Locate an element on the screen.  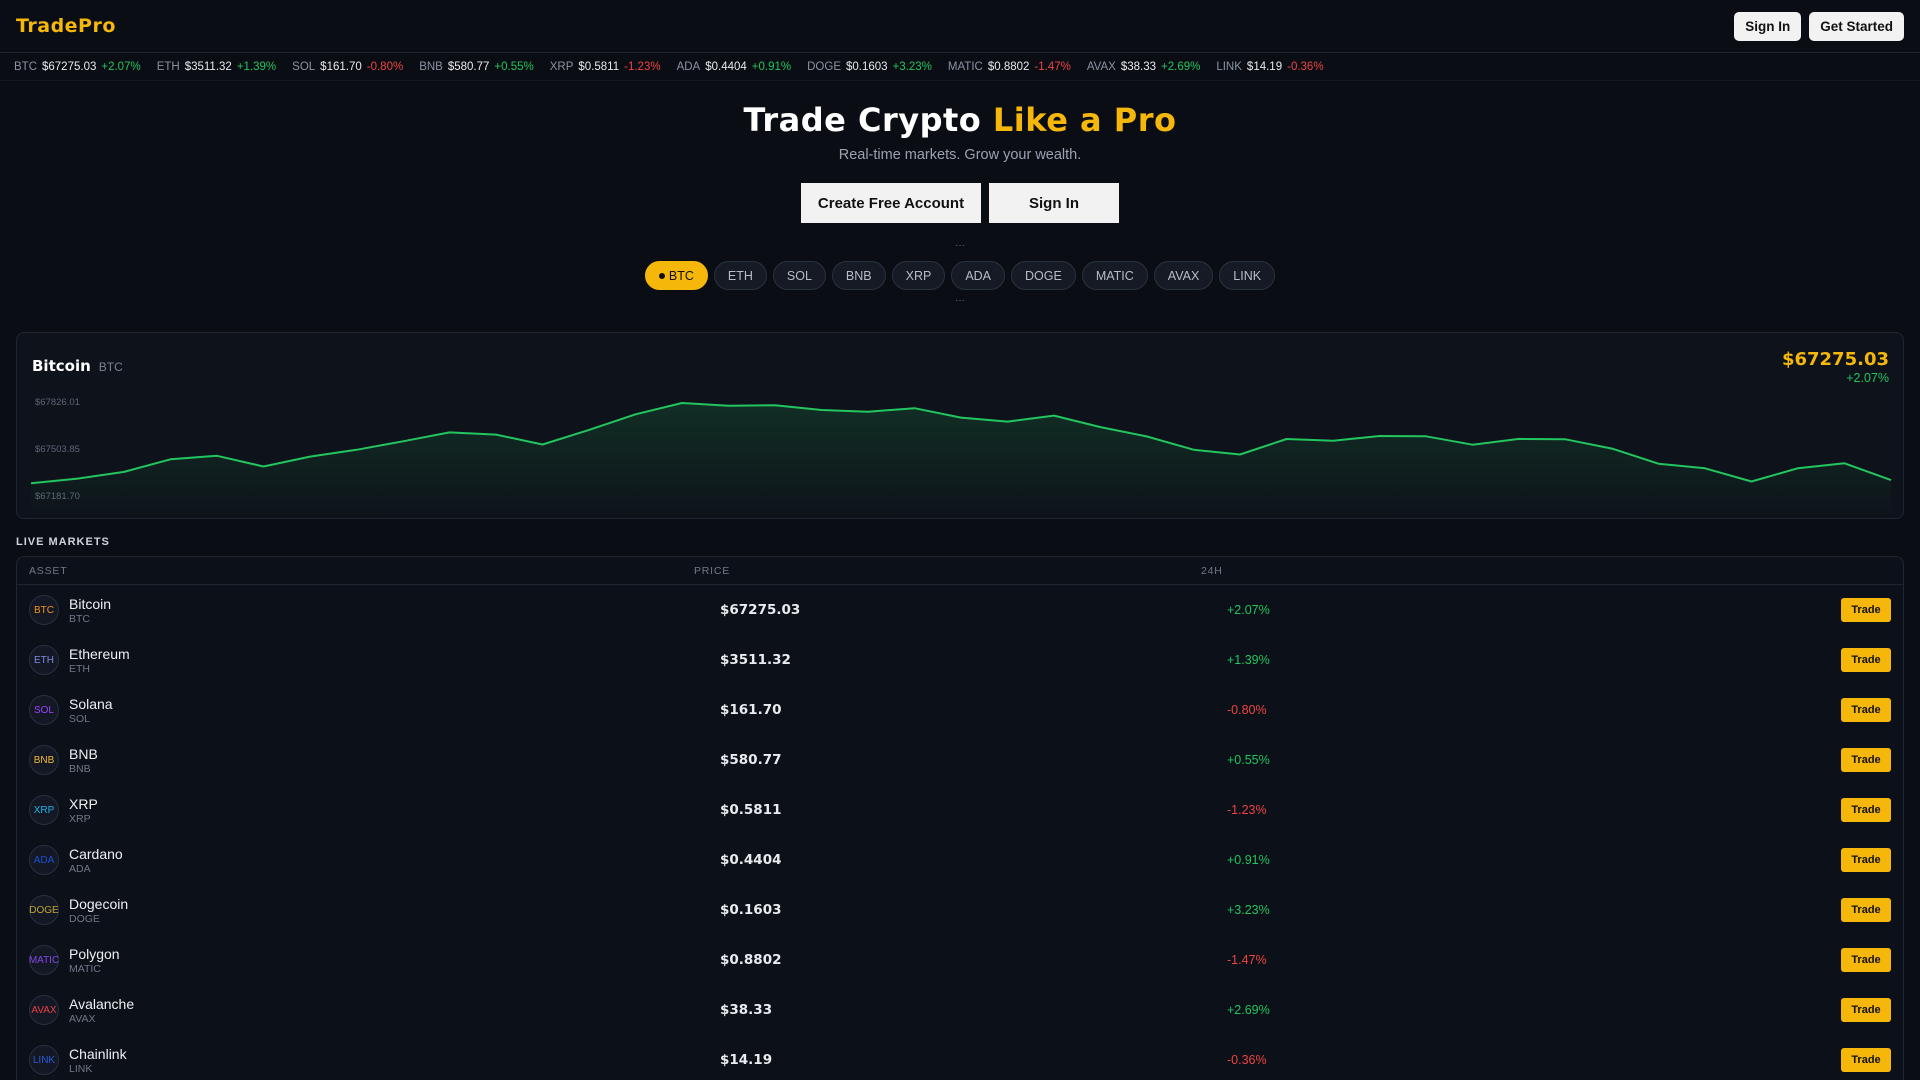
asset-names: Solana SOL is located at coordinates (91, 710).